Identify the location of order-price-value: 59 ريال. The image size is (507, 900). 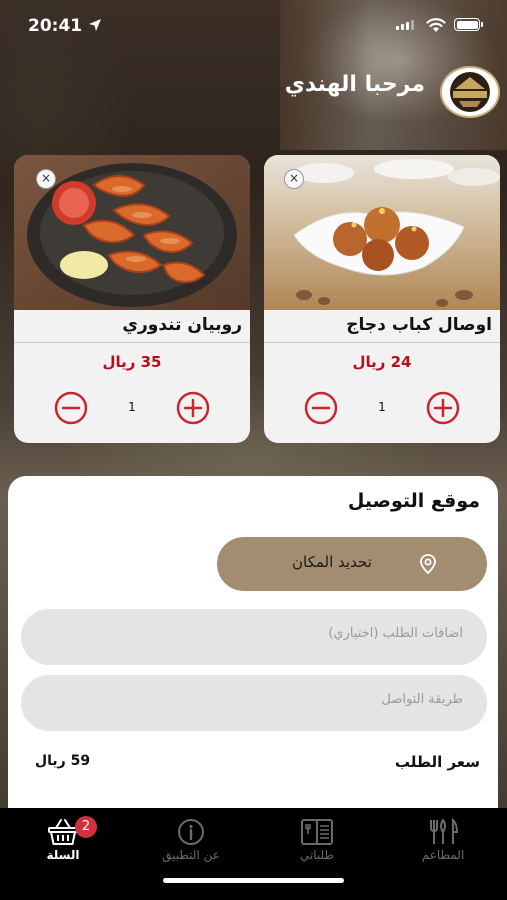
(63, 761).